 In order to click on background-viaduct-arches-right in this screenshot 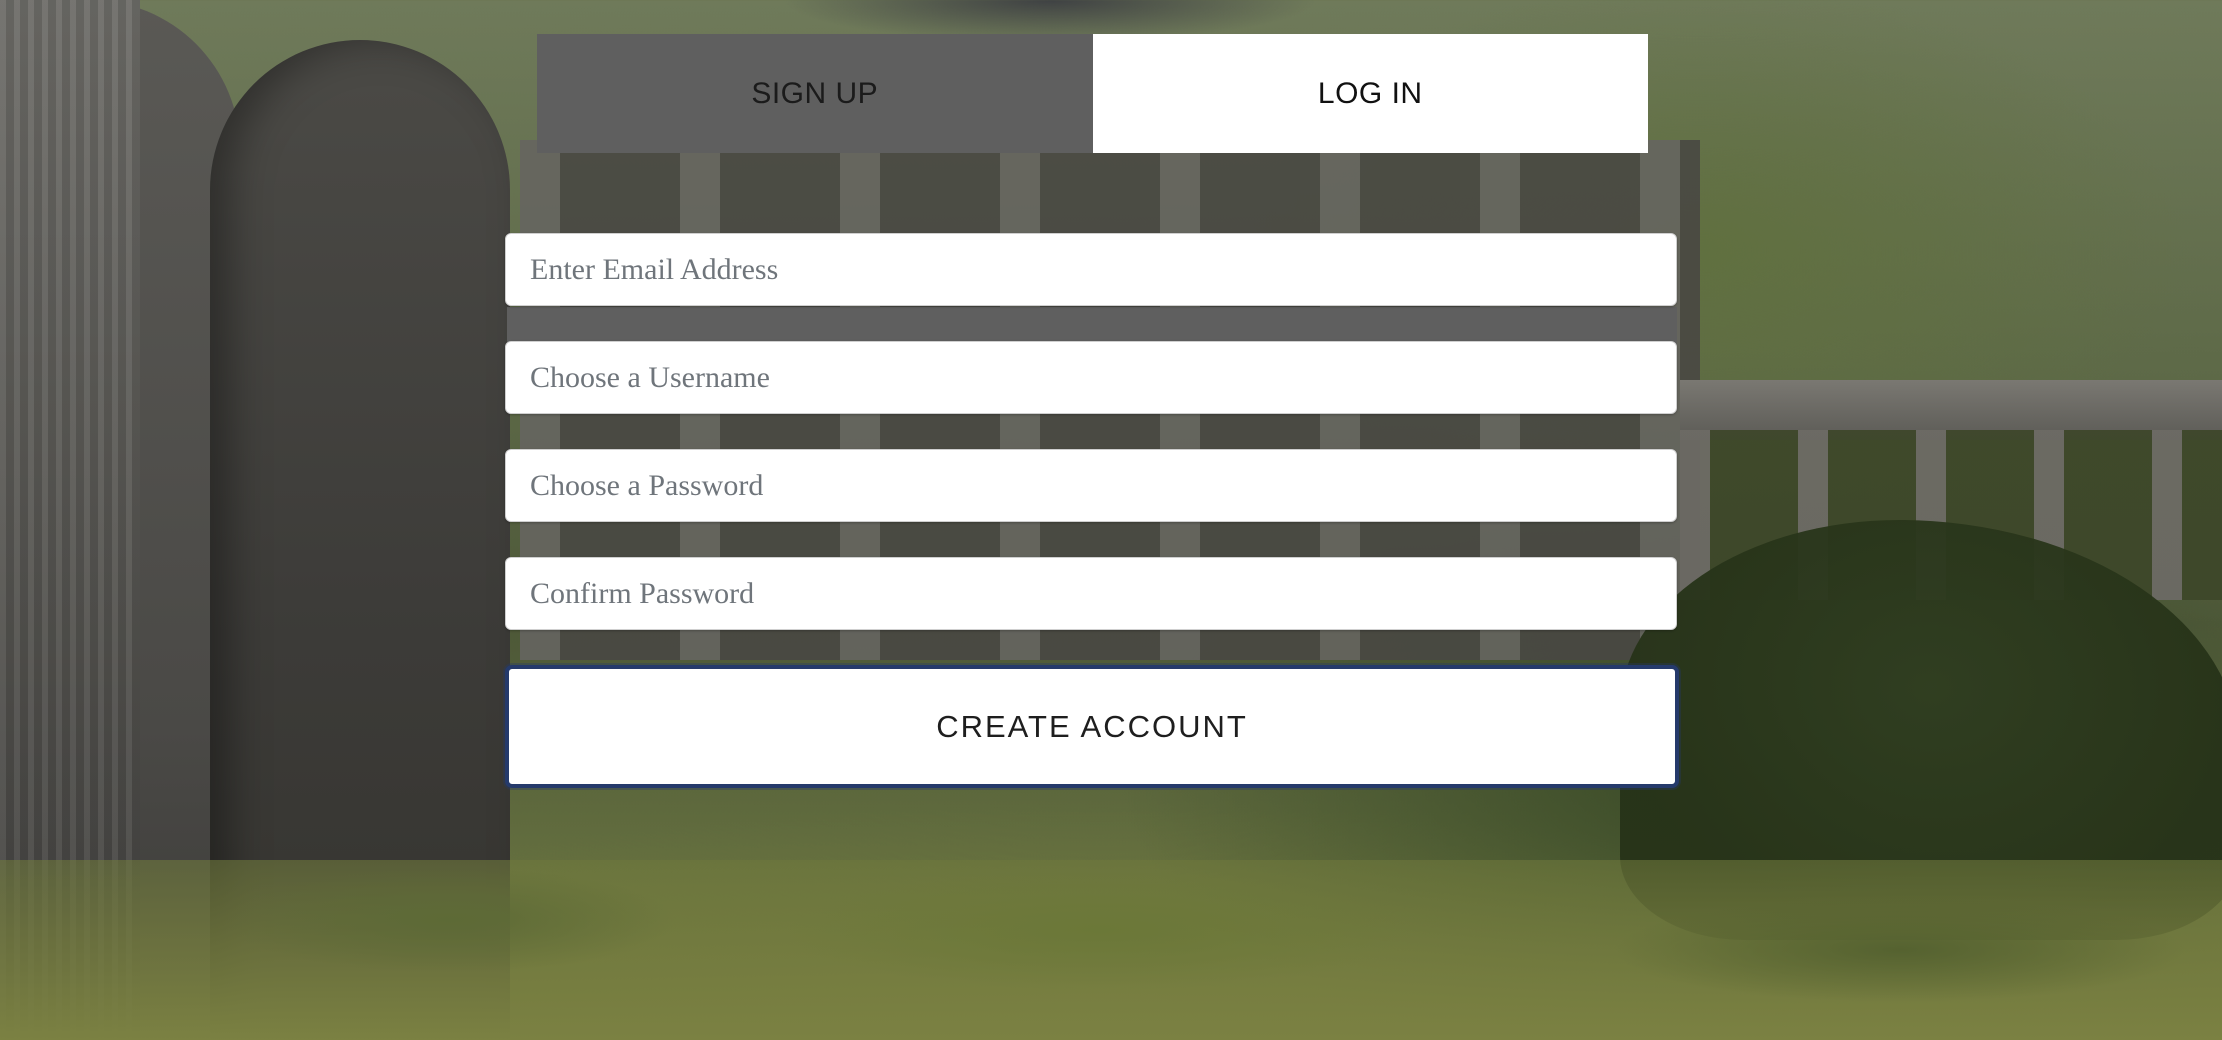, I will do `click(1951, 515)`.